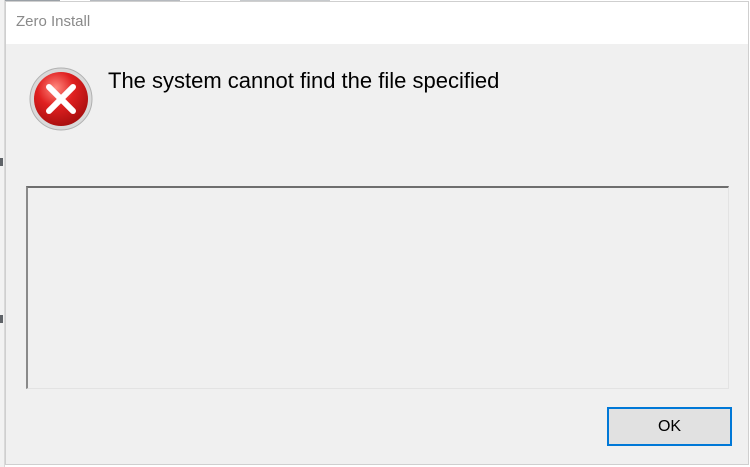  Describe the element at coordinates (377, 23) in the screenshot. I see `title-bar: Zero Install` at that location.